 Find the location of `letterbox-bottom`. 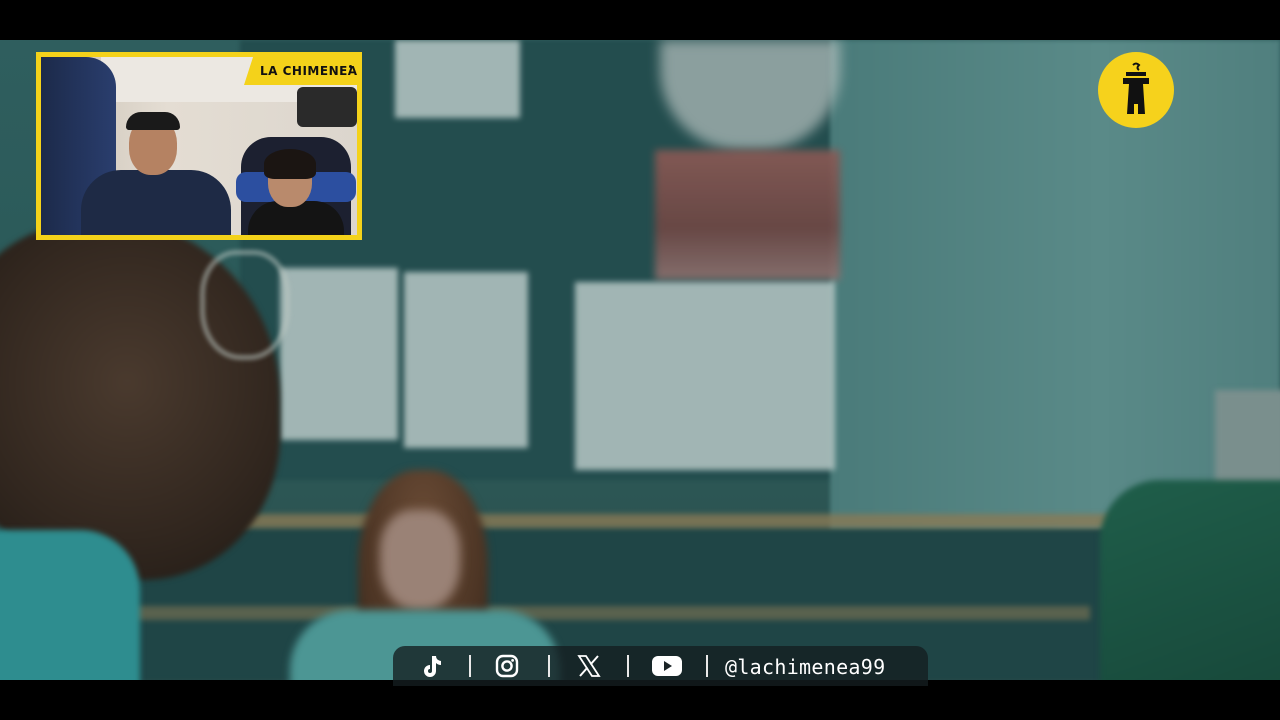

letterbox-bottom is located at coordinates (640, 700).